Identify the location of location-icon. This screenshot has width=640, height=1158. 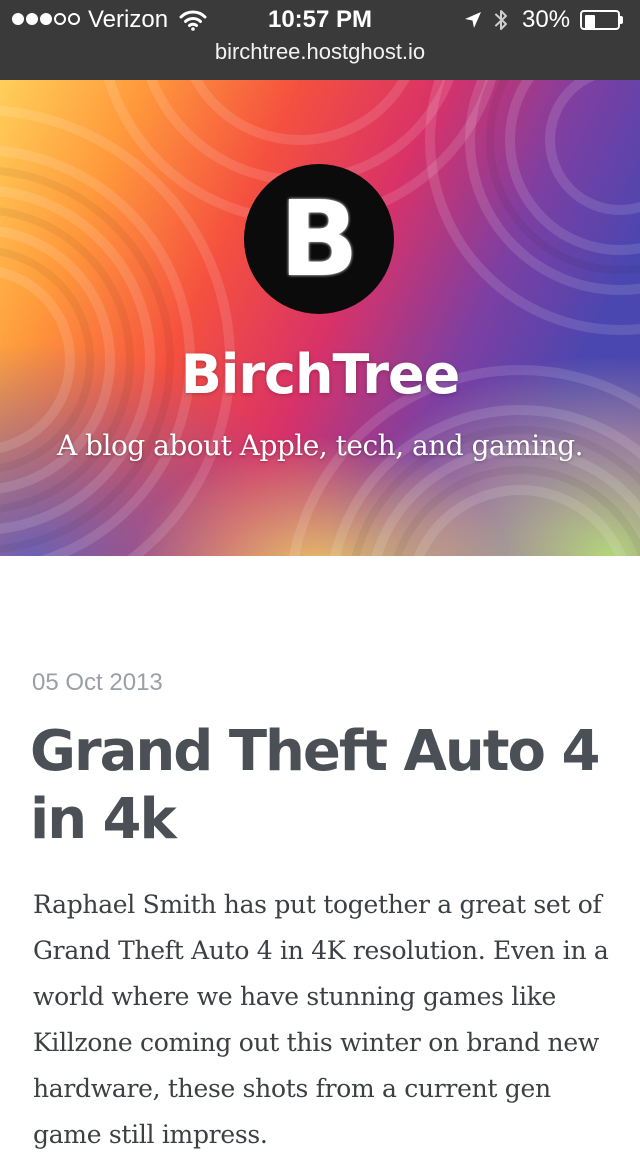
(473, 20).